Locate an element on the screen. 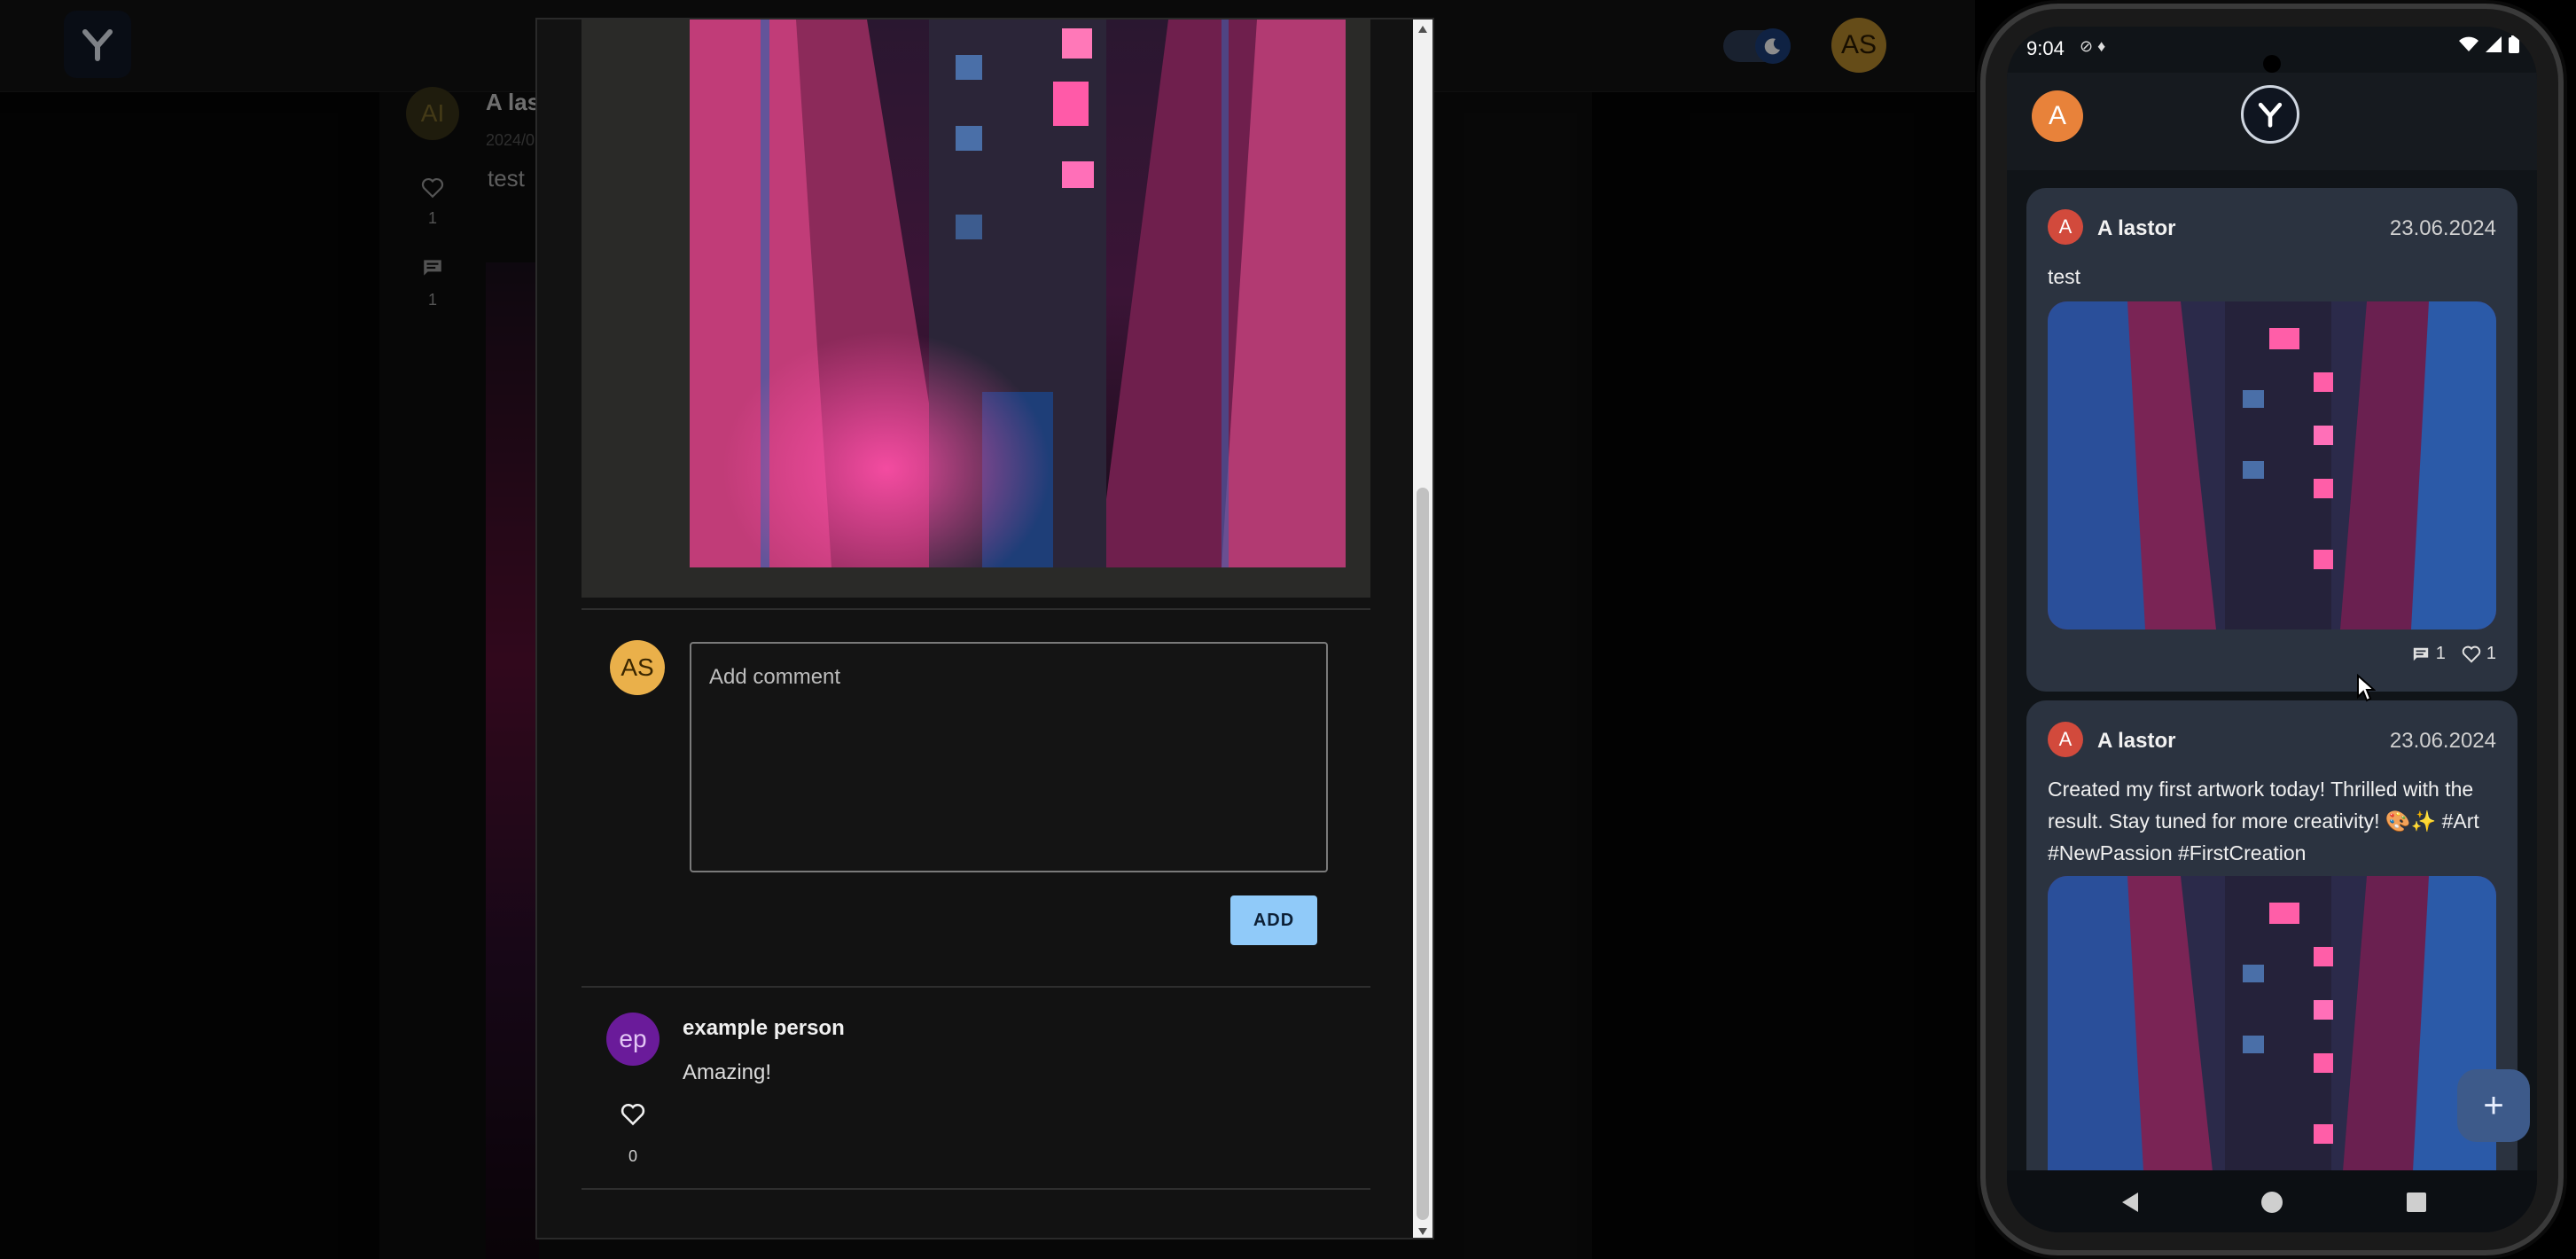  commenter-avatar: ep is located at coordinates (633, 1039).